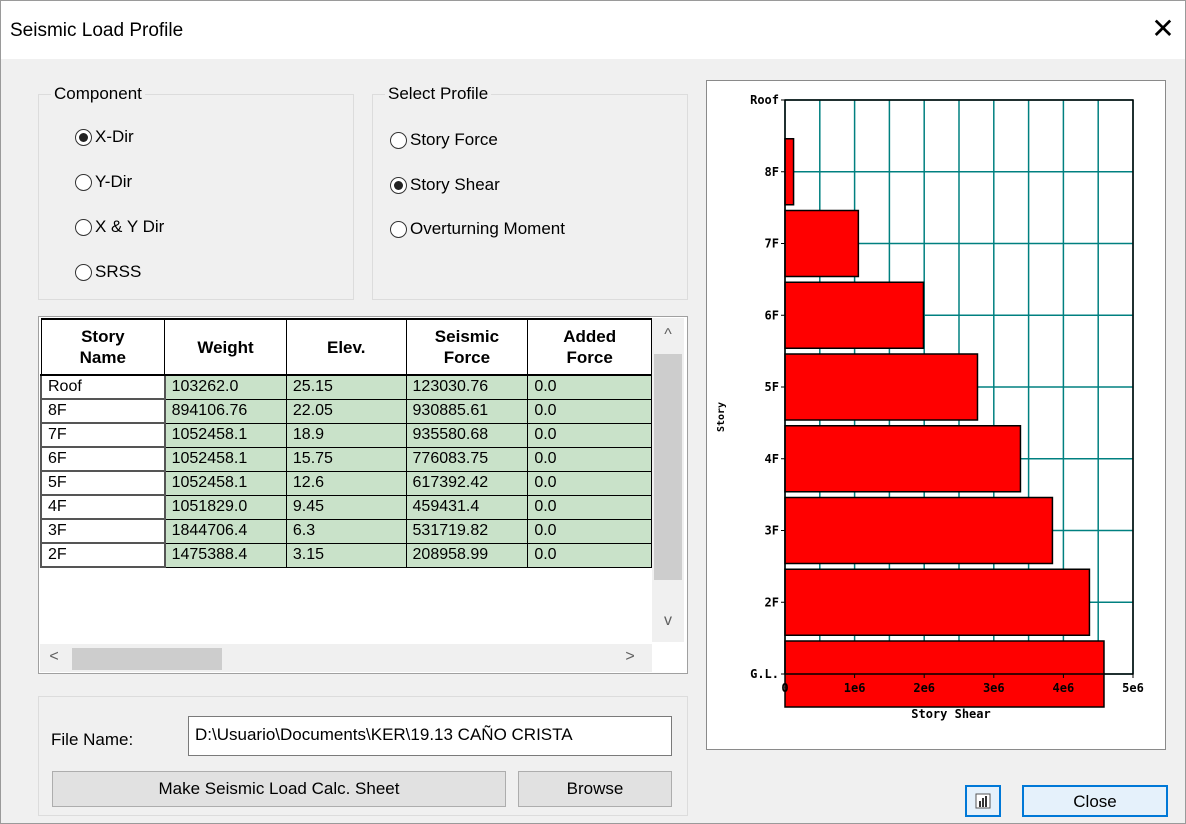 This screenshot has width=1186, height=824. Describe the element at coordinates (225, 531) in the screenshot. I see `table-cell: 1844706.4` at that location.